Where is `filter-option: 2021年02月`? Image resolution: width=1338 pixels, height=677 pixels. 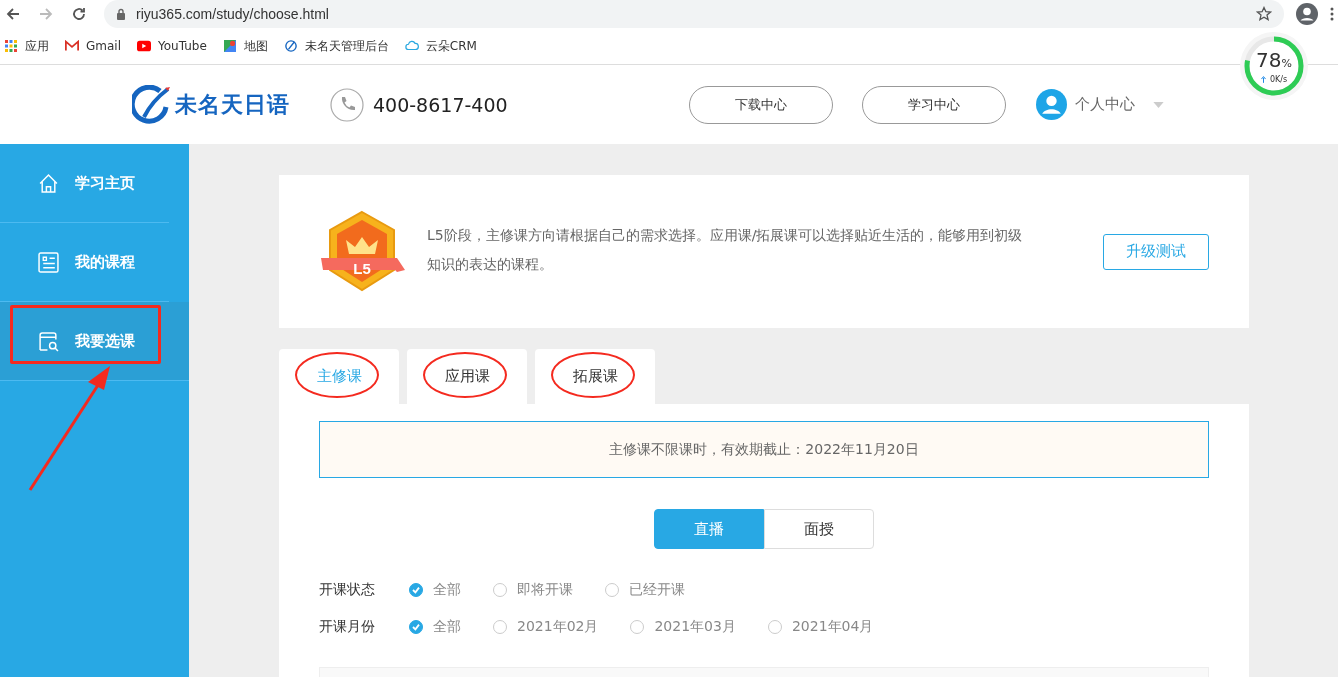
filter-option: 2021年02月 is located at coordinates (546, 626).